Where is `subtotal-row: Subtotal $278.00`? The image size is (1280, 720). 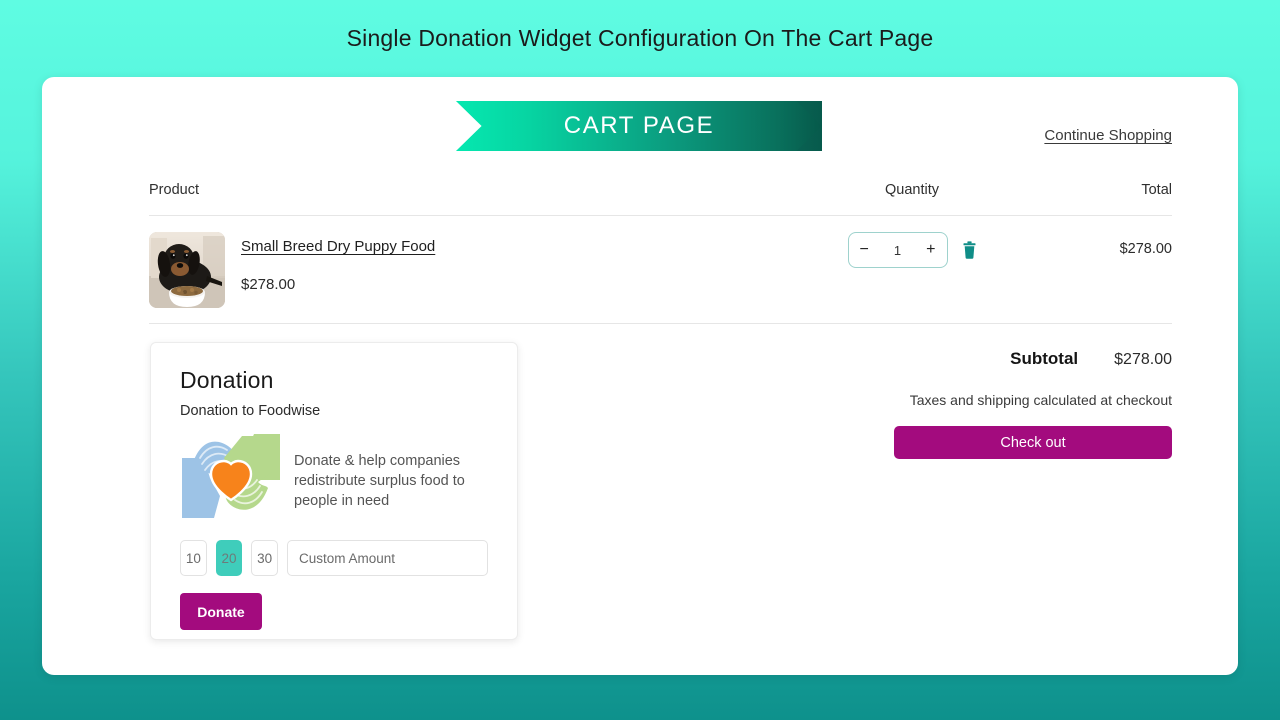 subtotal-row: Subtotal $278.00 is located at coordinates (1033, 359).